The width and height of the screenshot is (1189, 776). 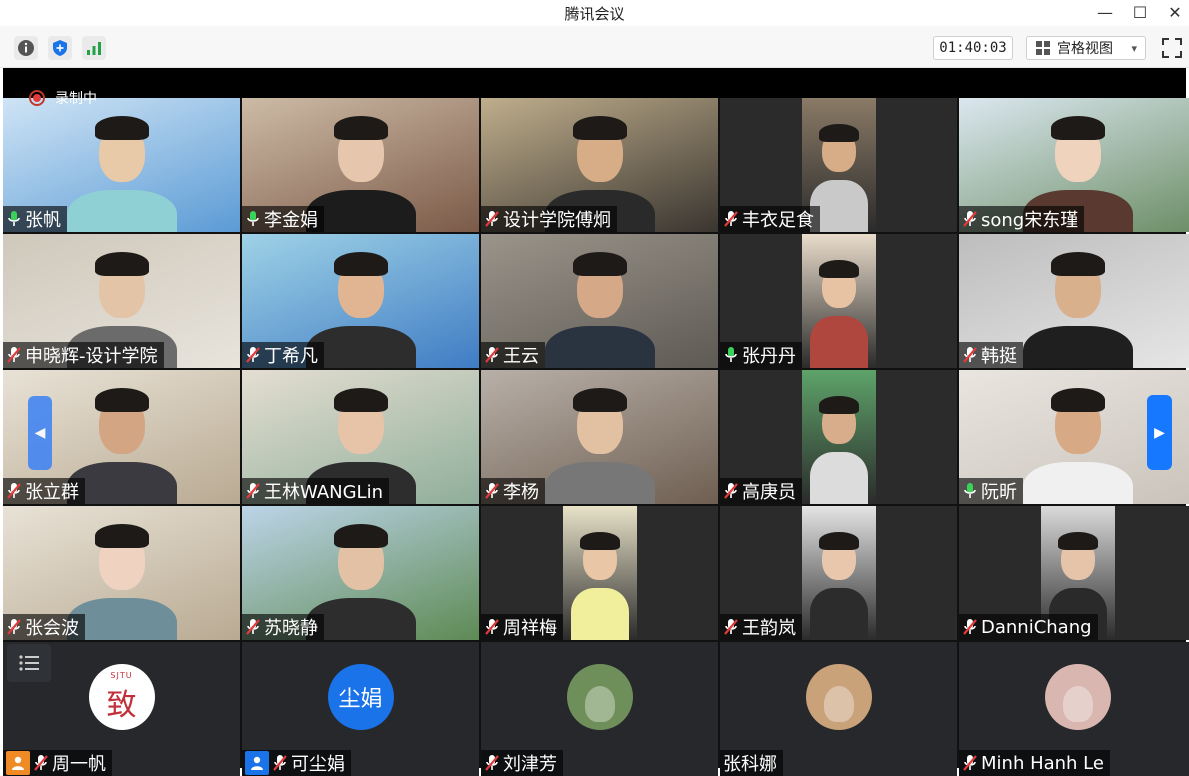 What do you see at coordinates (29, 663) in the screenshot?
I see `participant-list-icon` at bounding box center [29, 663].